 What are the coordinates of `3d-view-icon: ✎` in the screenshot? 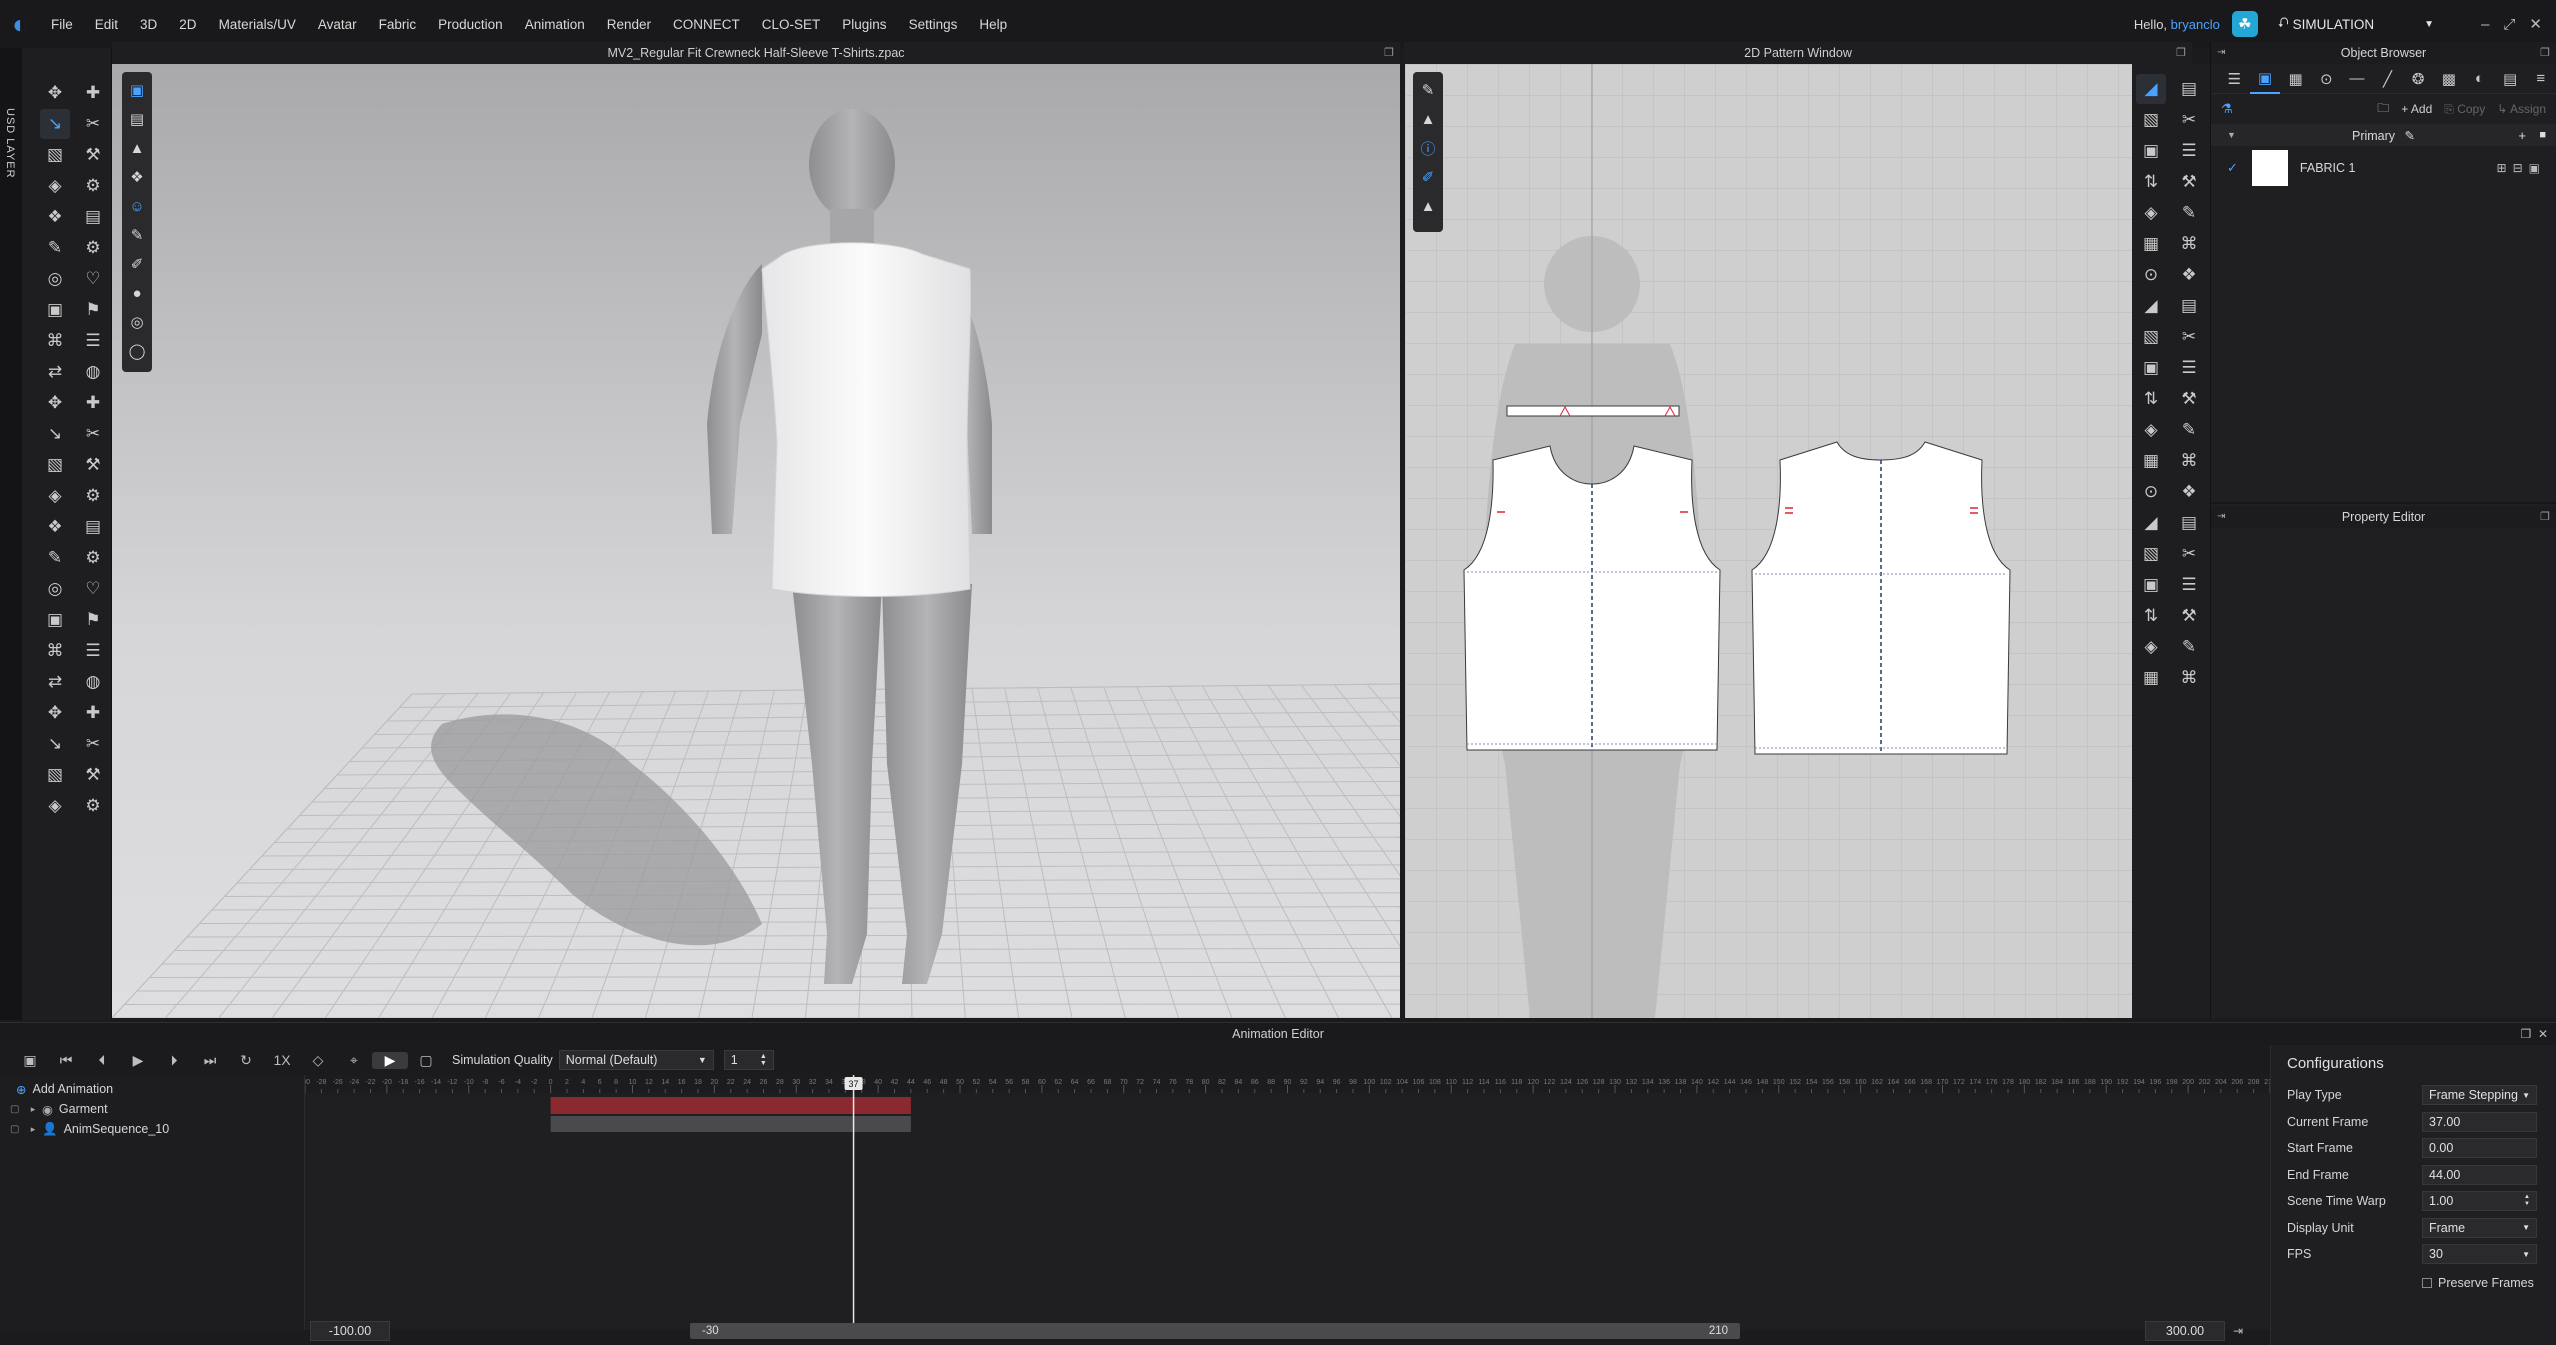 It's located at (137, 235).